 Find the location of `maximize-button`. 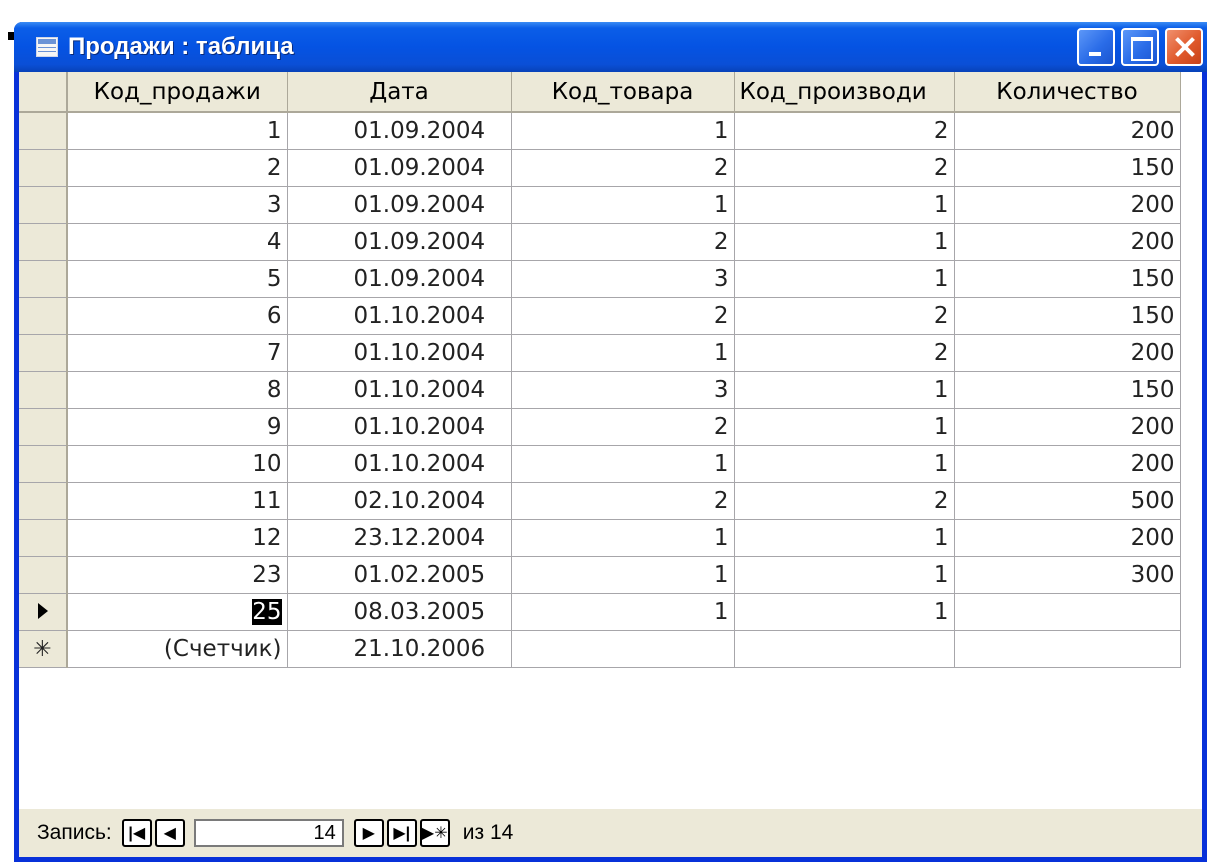

maximize-button is located at coordinates (1140, 47).